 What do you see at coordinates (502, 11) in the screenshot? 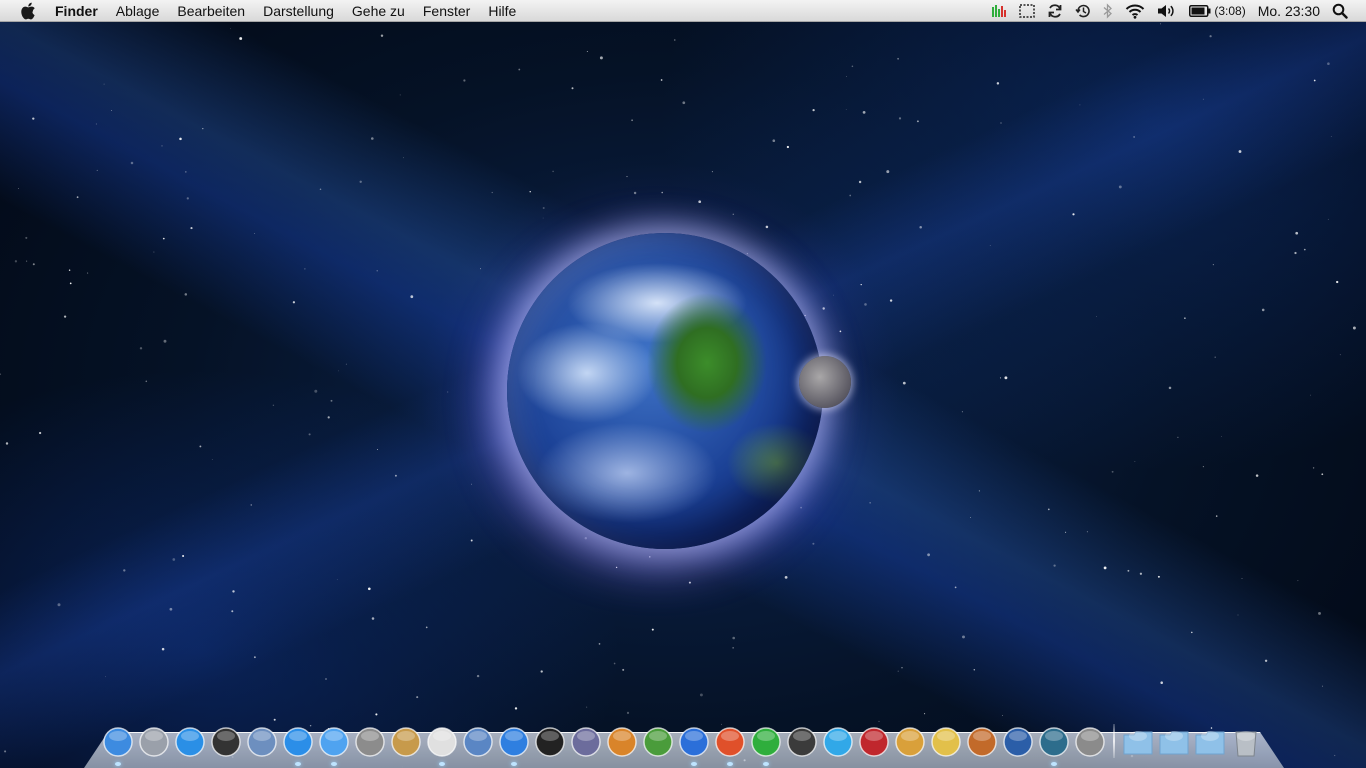
I see `menu-hilfe: Hilfe` at bounding box center [502, 11].